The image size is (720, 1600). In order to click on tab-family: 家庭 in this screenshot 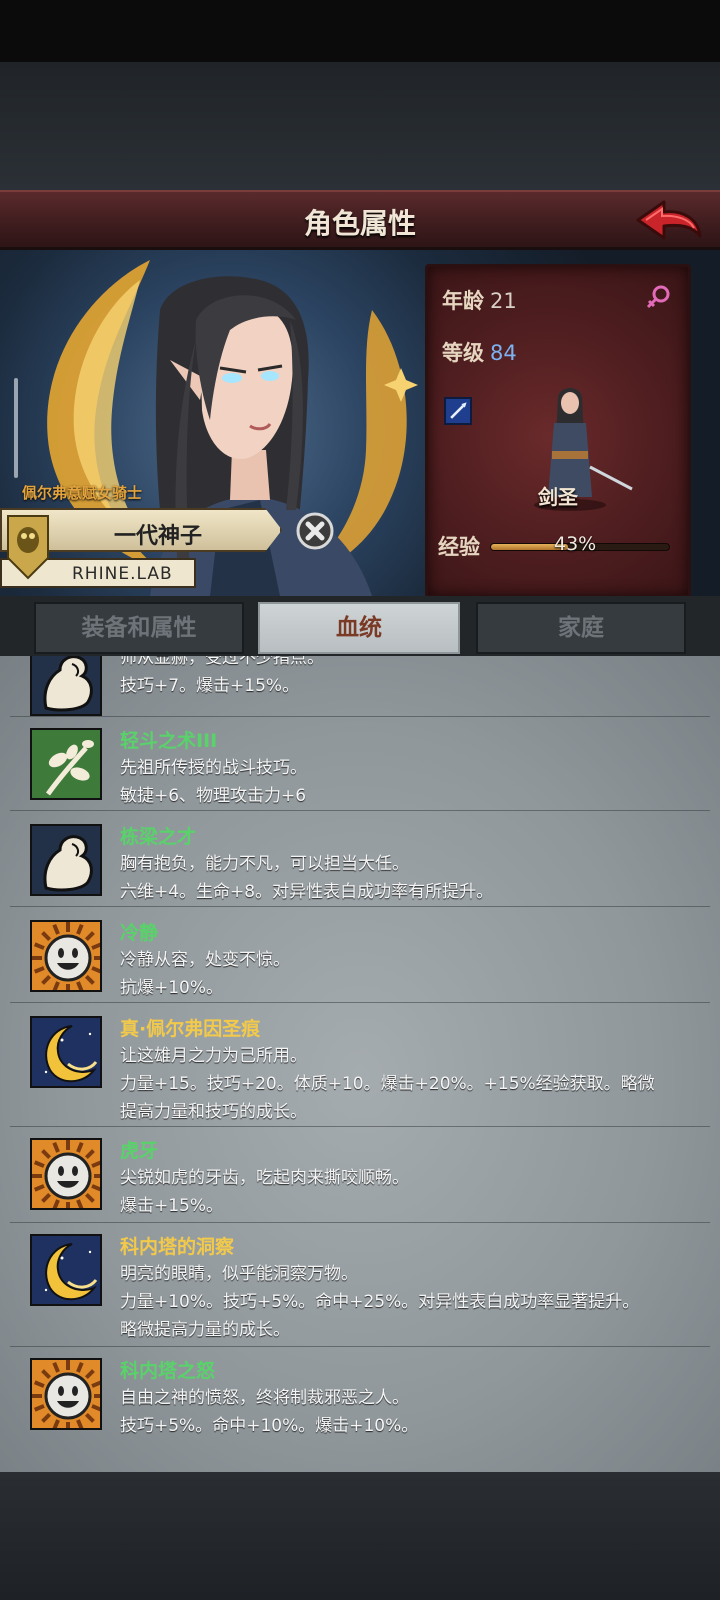, I will do `click(581, 628)`.